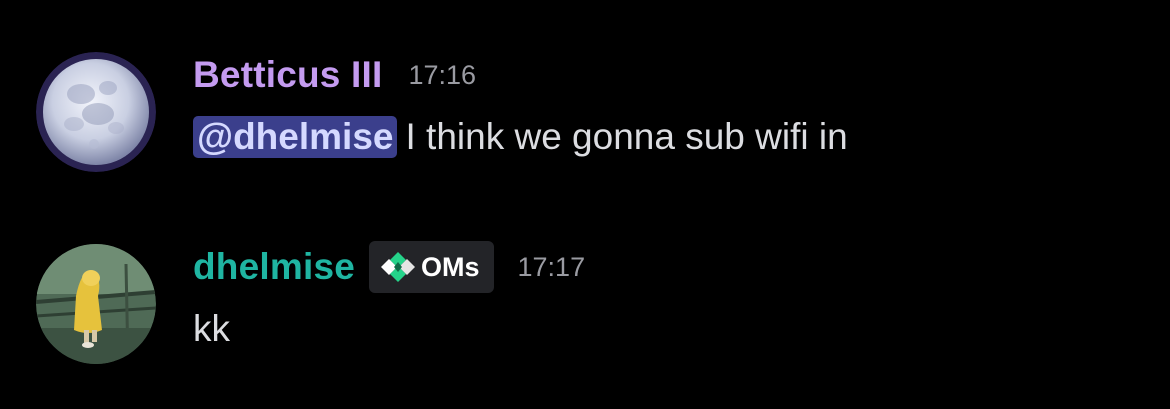 Image resolution: width=1170 pixels, height=409 pixels. I want to click on message-text: kk, so click(211, 328).